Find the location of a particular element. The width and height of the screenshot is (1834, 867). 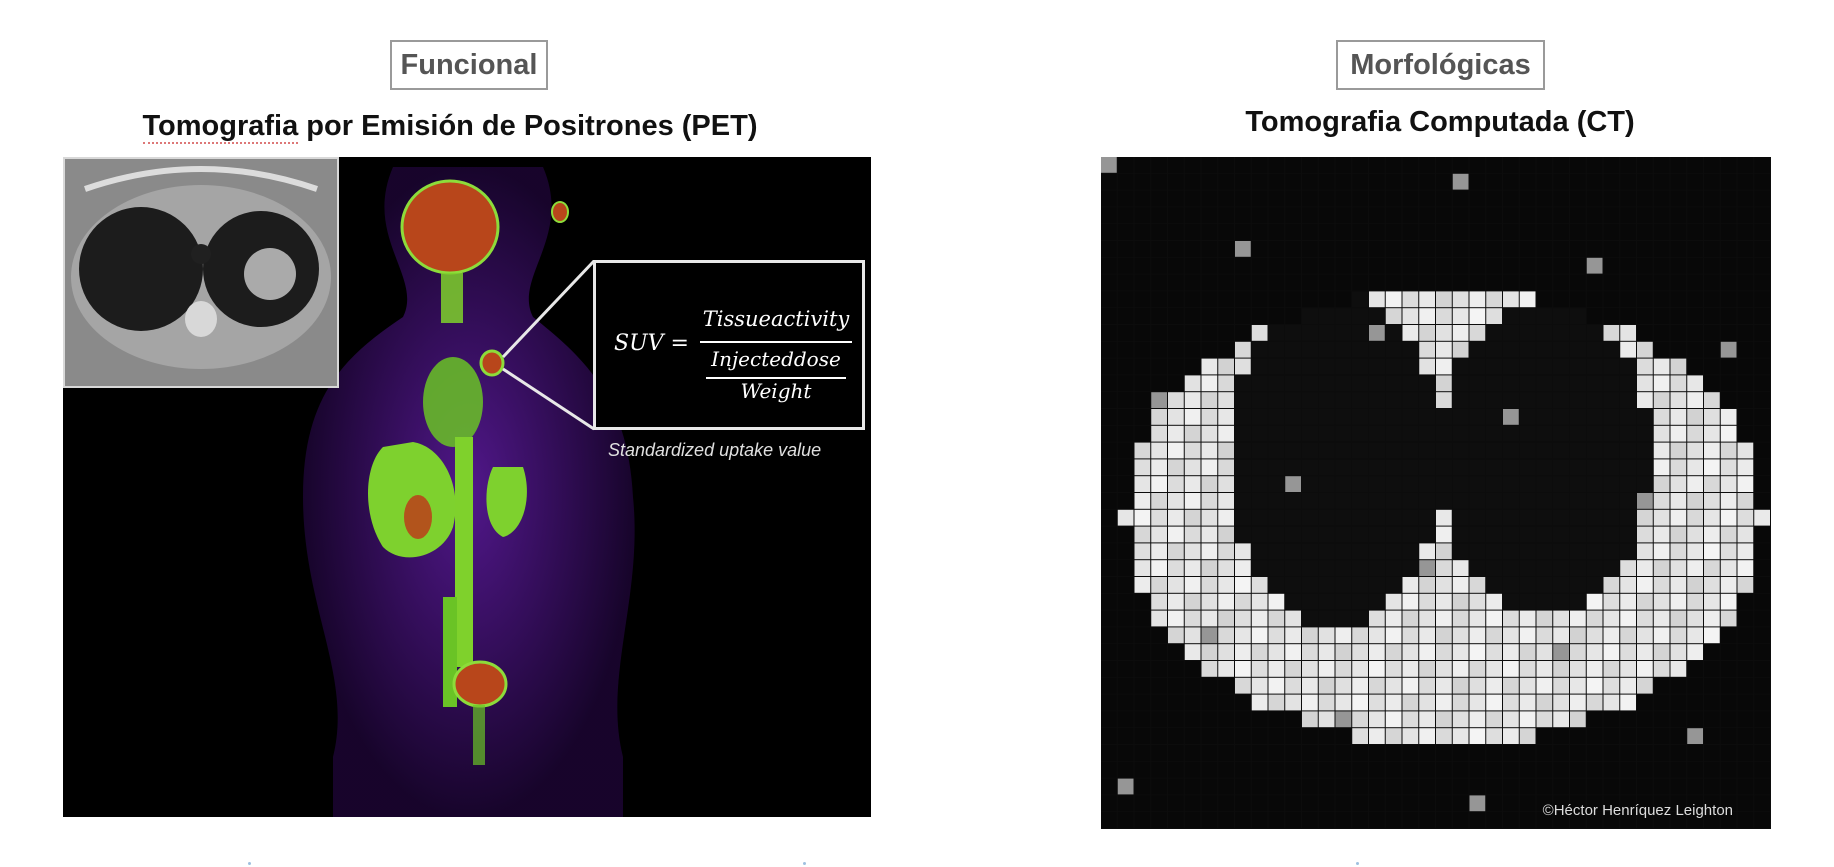

functional-tag: Funcional is located at coordinates (469, 65).